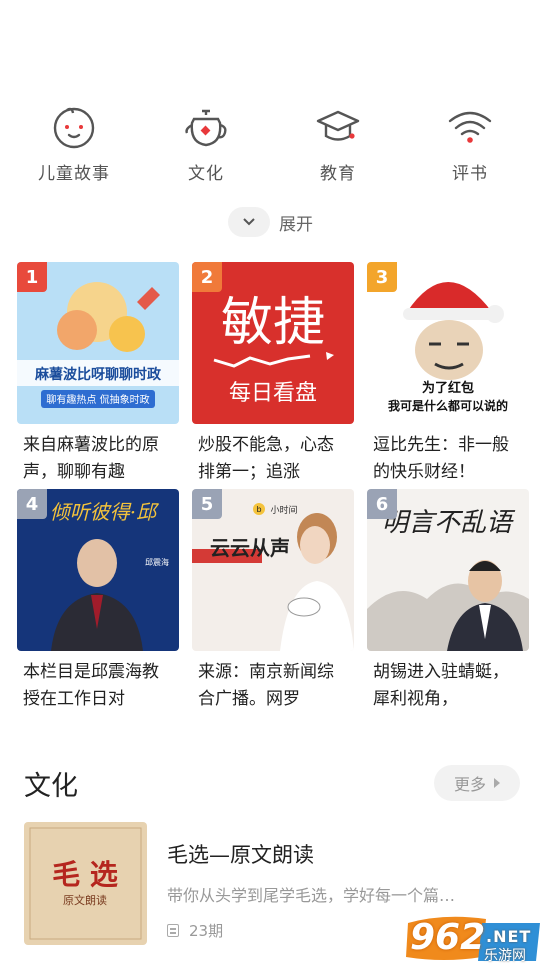 The width and height of the screenshot is (544, 968). I want to click on card-title: 本栏目是邱震海教授在工作日对, so click(91, 685).